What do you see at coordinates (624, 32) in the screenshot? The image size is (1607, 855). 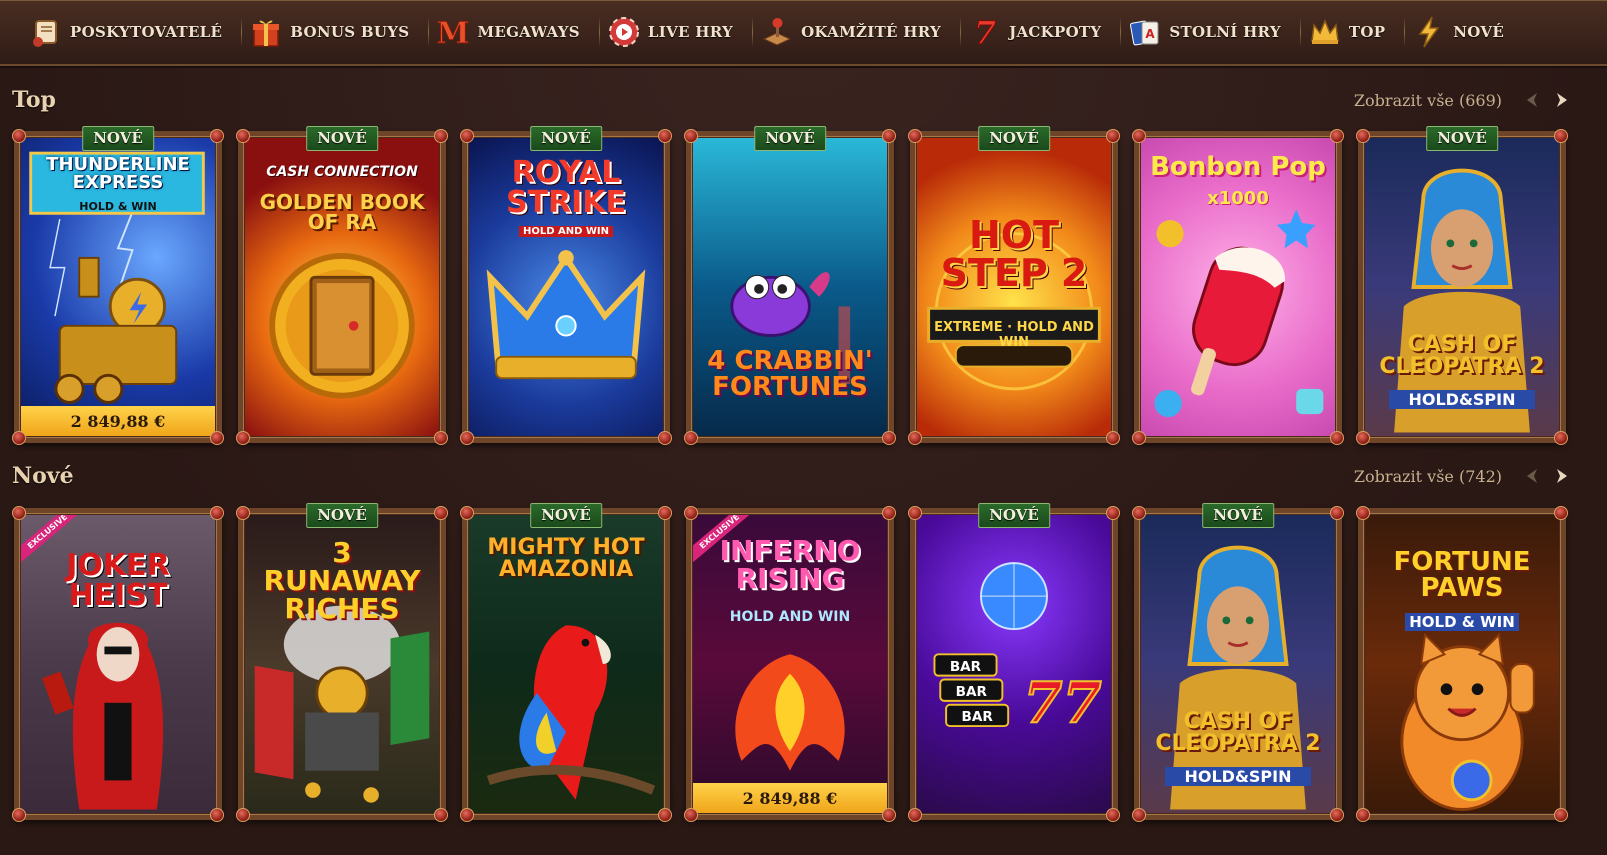 I see `live-chip-icon` at bounding box center [624, 32].